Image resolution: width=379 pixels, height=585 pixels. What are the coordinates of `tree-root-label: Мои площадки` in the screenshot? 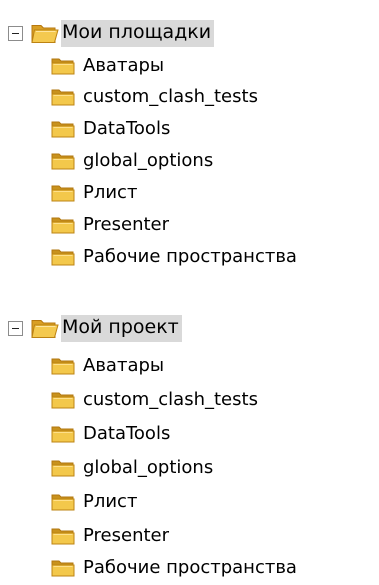 It's located at (138, 33).